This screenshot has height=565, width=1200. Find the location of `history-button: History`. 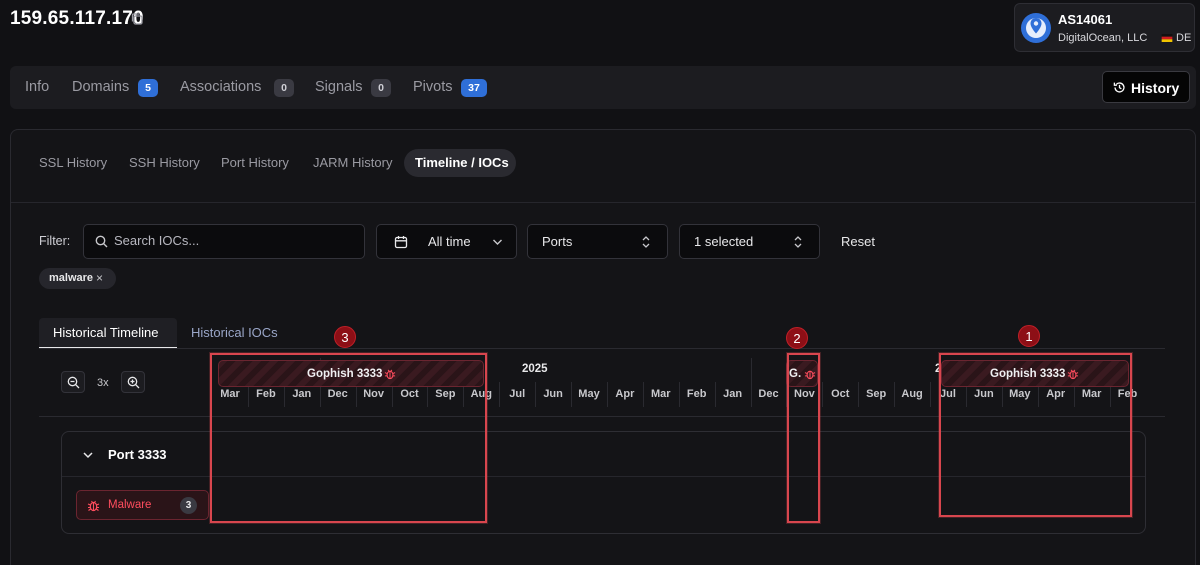

history-button: History is located at coordinates (1146, 87).